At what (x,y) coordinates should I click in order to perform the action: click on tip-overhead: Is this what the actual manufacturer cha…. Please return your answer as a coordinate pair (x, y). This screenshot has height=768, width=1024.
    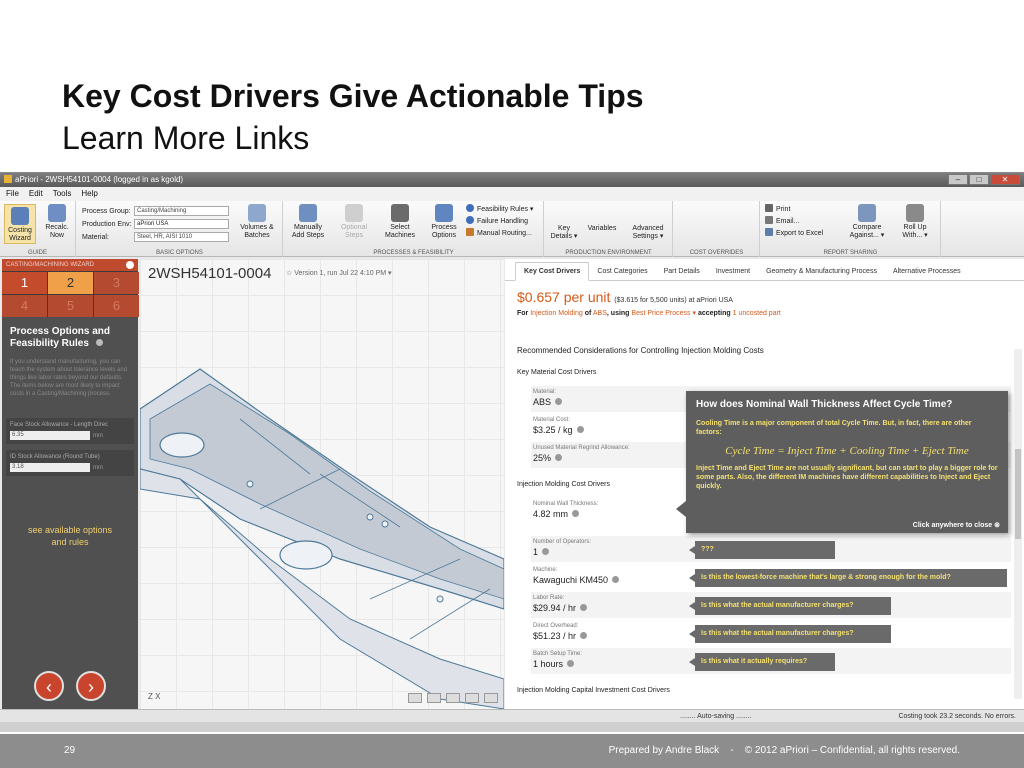
    Looking at the image, I should click on (790, 634).